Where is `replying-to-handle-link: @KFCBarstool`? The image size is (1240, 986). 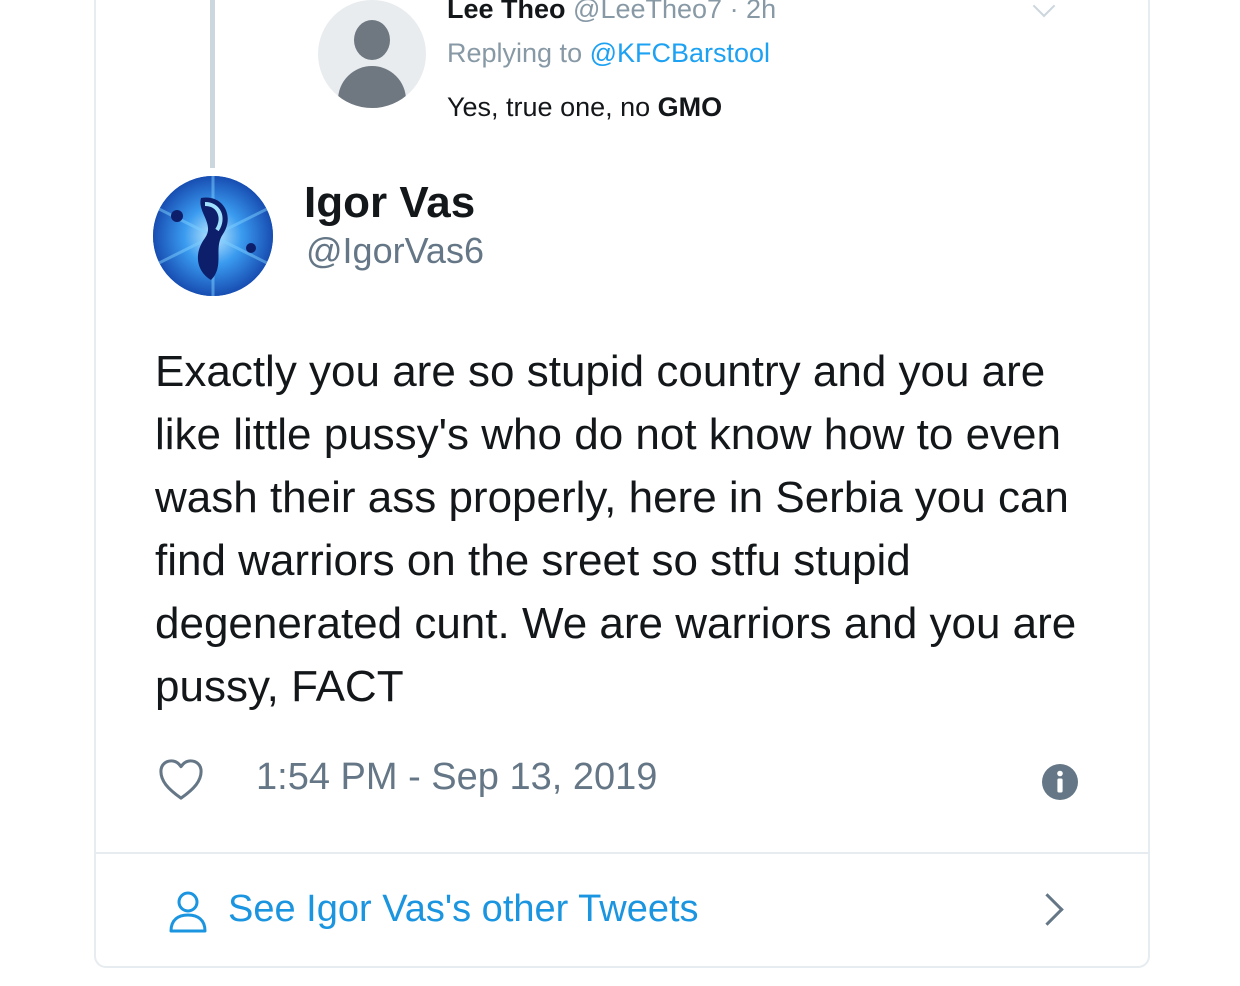 replying-to-handle-link: @KFCBarstool is located at coordinates (680, 53).